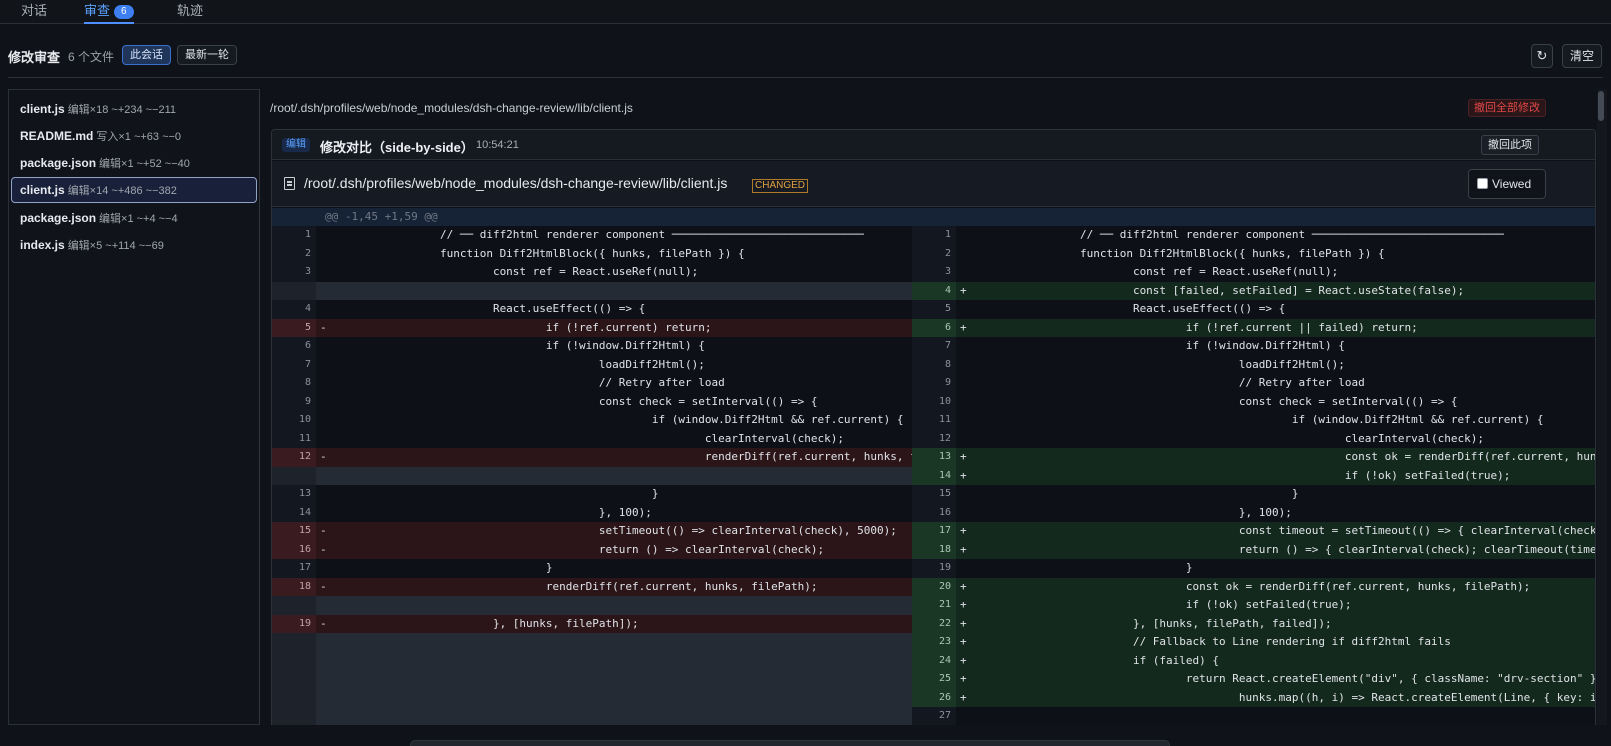 This screenshot has height=746, width=1611. I want to click on line-number: 25, so click(934, 679).